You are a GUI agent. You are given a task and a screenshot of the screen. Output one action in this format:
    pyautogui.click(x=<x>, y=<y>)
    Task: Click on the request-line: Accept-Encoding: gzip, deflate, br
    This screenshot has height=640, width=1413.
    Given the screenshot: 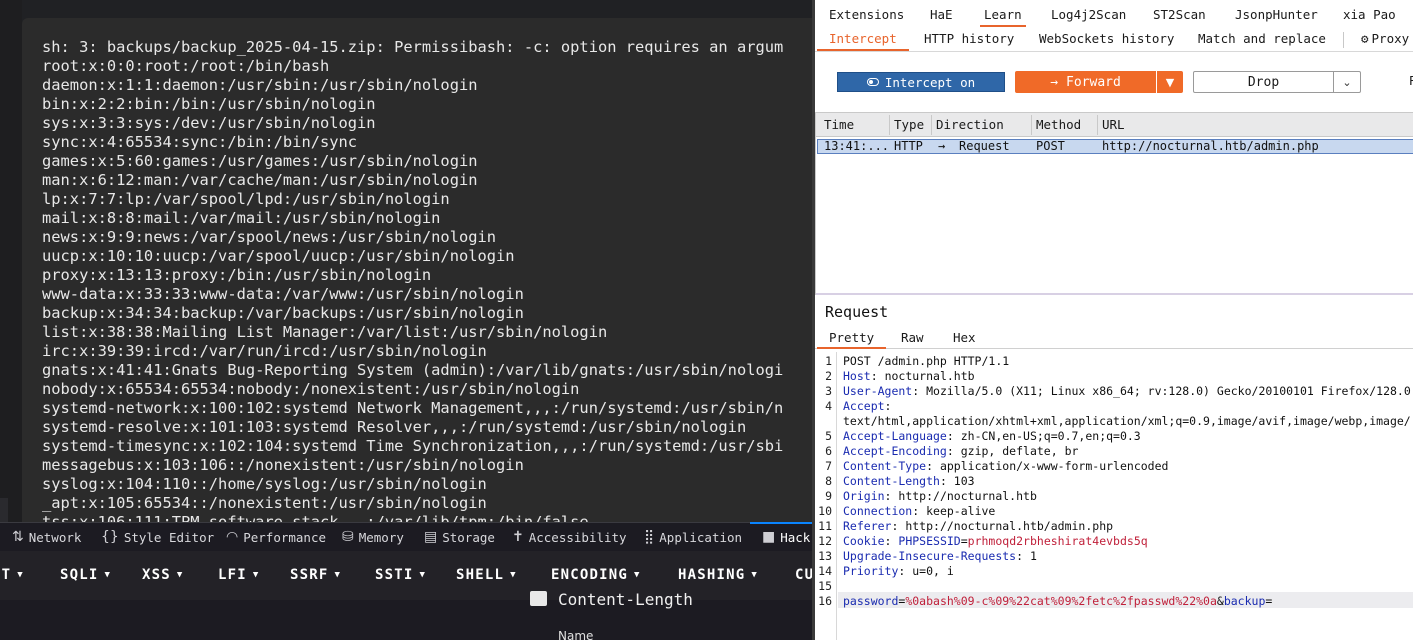 What is the action you would take?
    pyautogui.click(x=960, y=451)
    